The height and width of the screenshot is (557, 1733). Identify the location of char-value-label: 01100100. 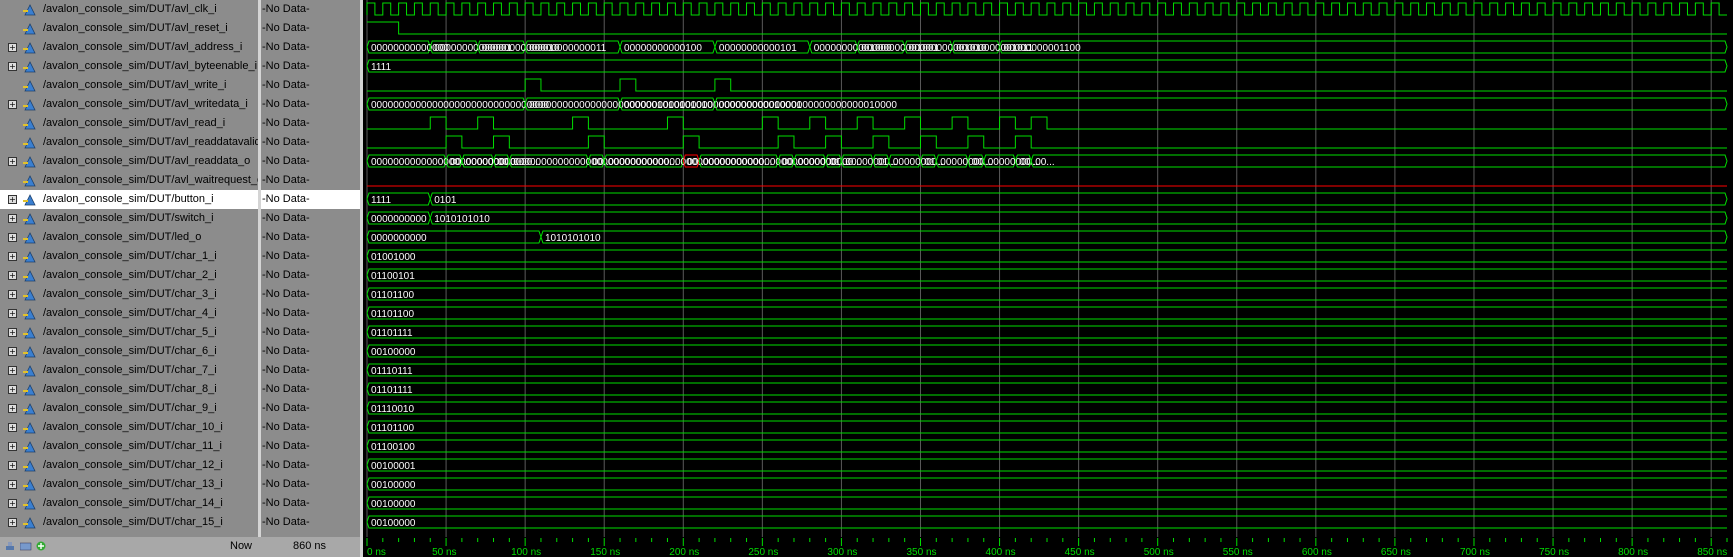
(393, 447).